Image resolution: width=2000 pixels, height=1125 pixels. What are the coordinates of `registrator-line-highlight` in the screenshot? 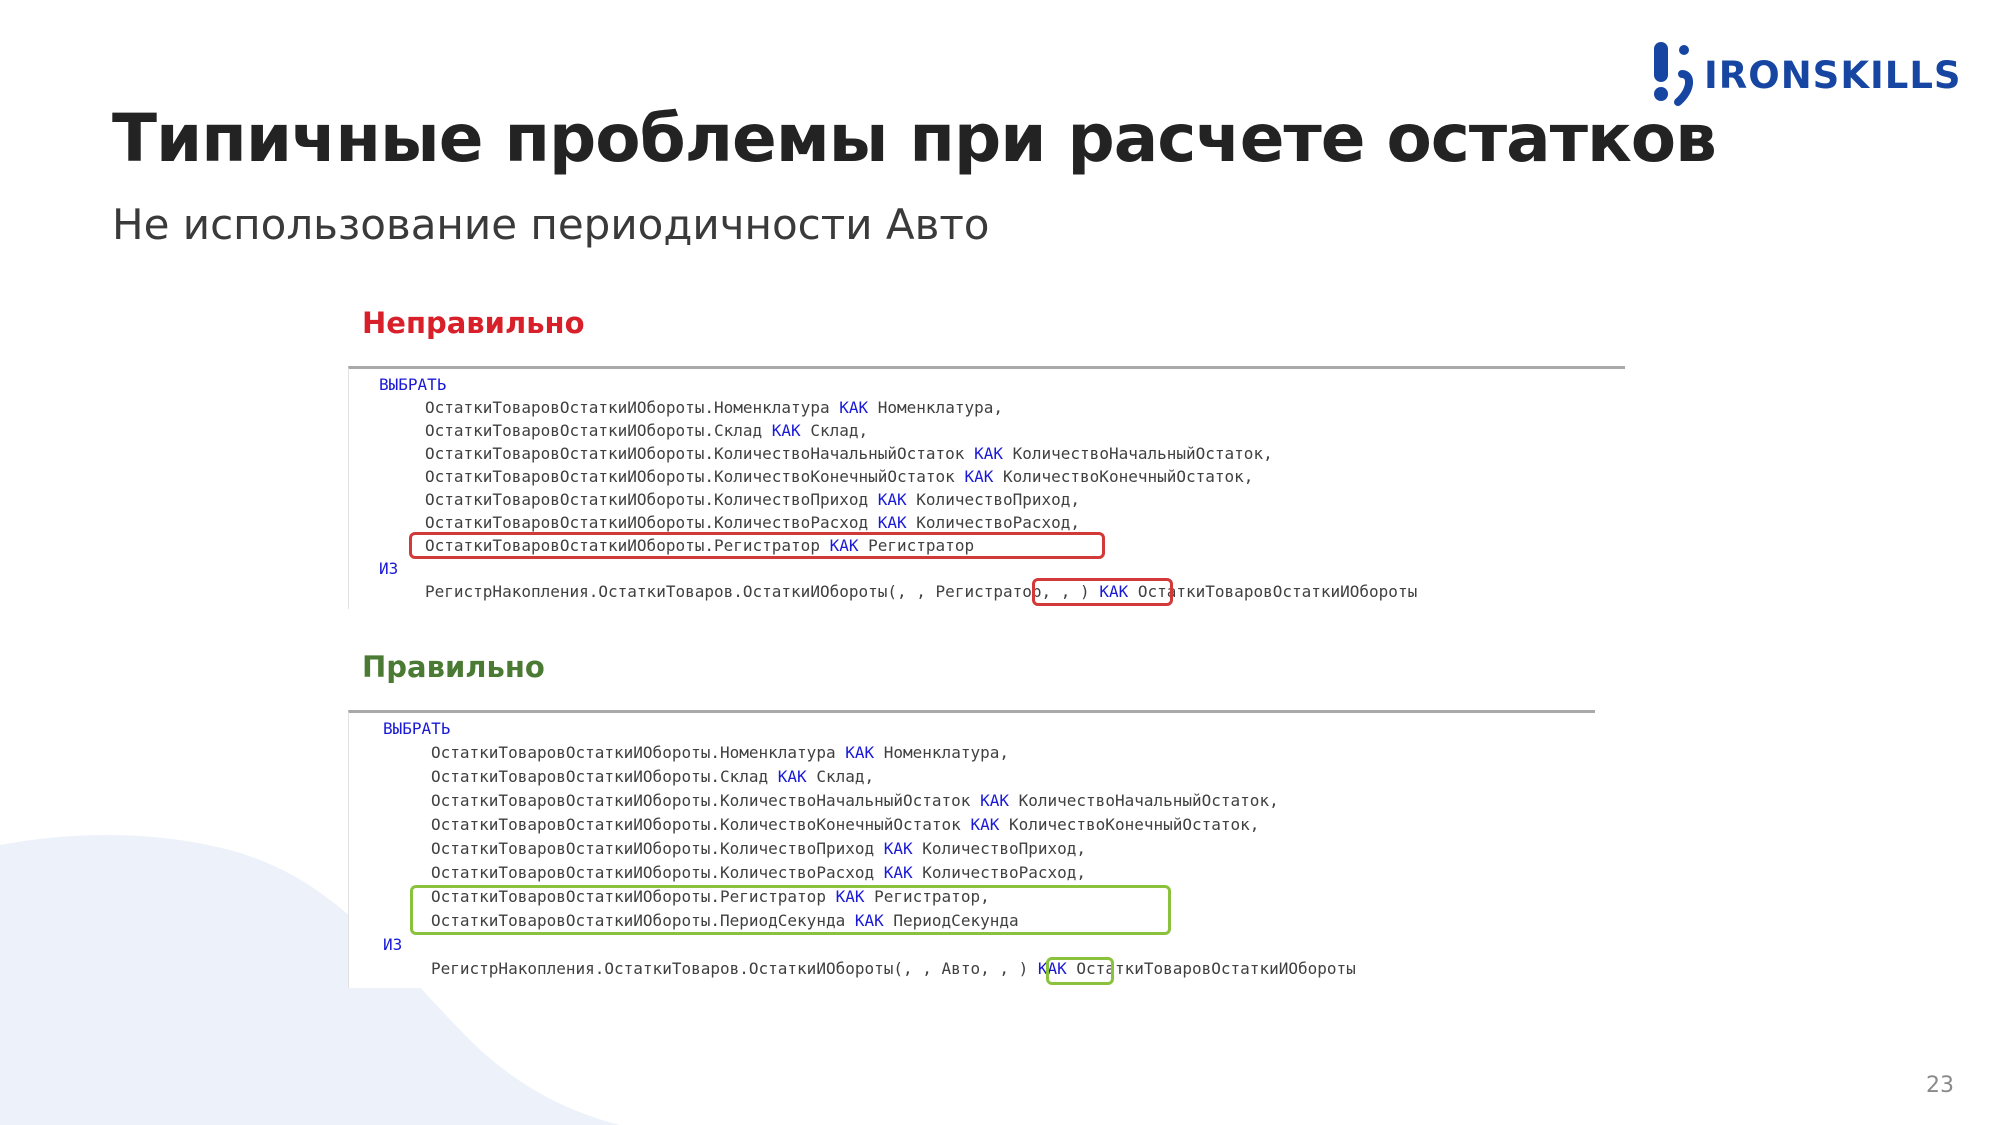 It's located at (757, 545).